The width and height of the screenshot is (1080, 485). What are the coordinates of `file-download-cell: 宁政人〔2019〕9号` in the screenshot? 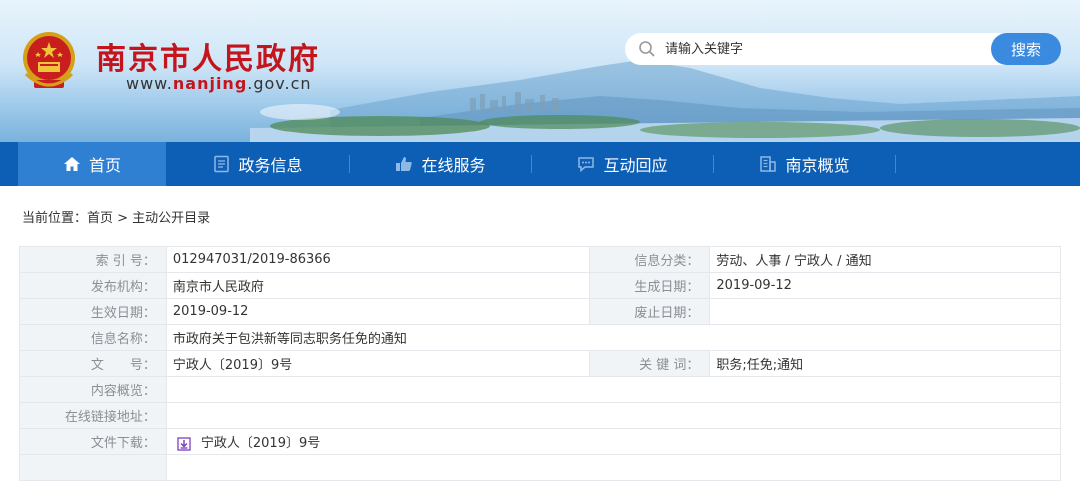 It's located at (613, 441).